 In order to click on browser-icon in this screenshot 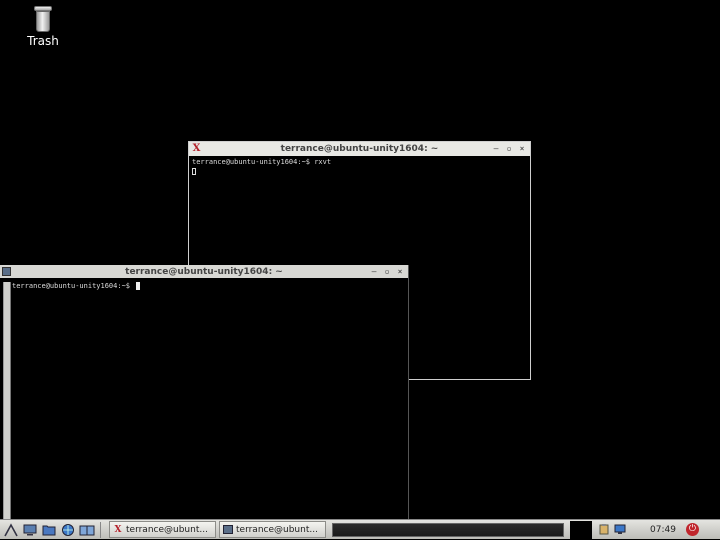, I will do `click(68, 530)`.